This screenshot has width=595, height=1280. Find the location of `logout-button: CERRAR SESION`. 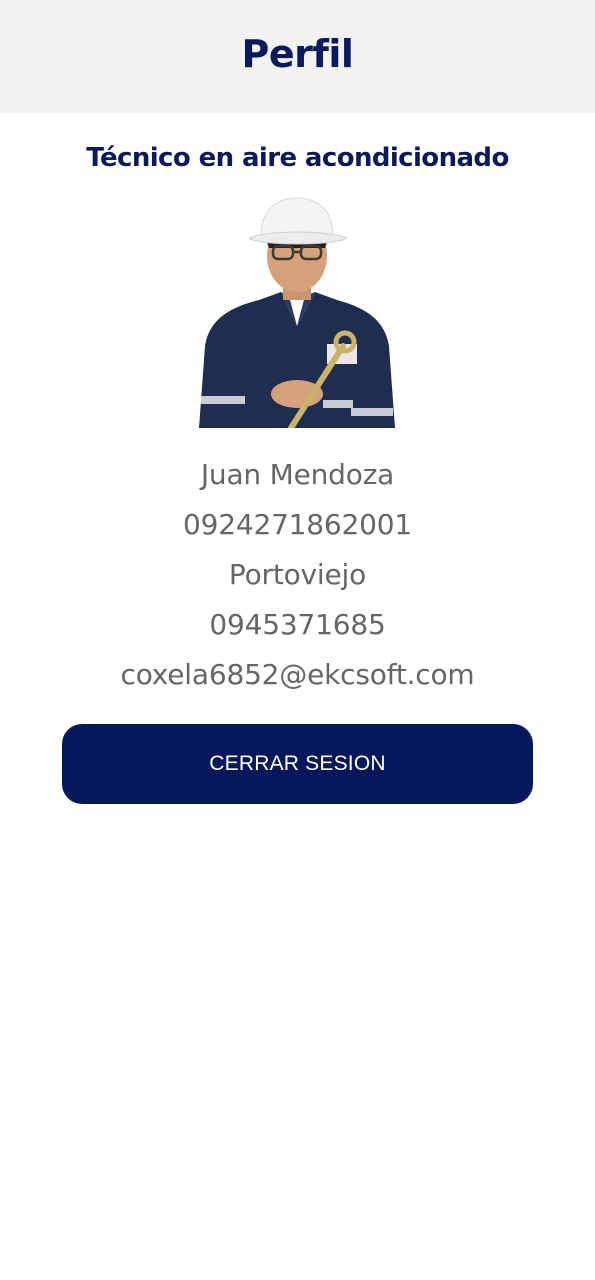

logout-button: CERRAR SESION is located at coordinates (297, 764).